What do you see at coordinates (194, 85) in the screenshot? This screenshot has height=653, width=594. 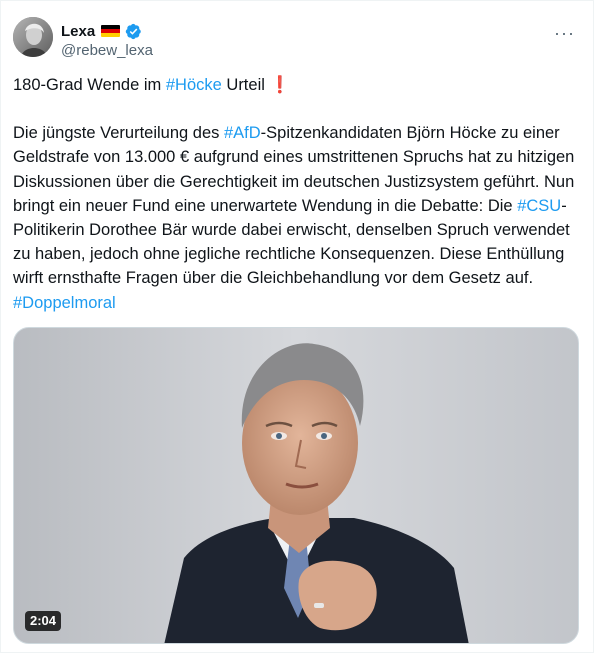 I see `hashtag-hoecke: #Höcke` at bounding box center [194, 85].